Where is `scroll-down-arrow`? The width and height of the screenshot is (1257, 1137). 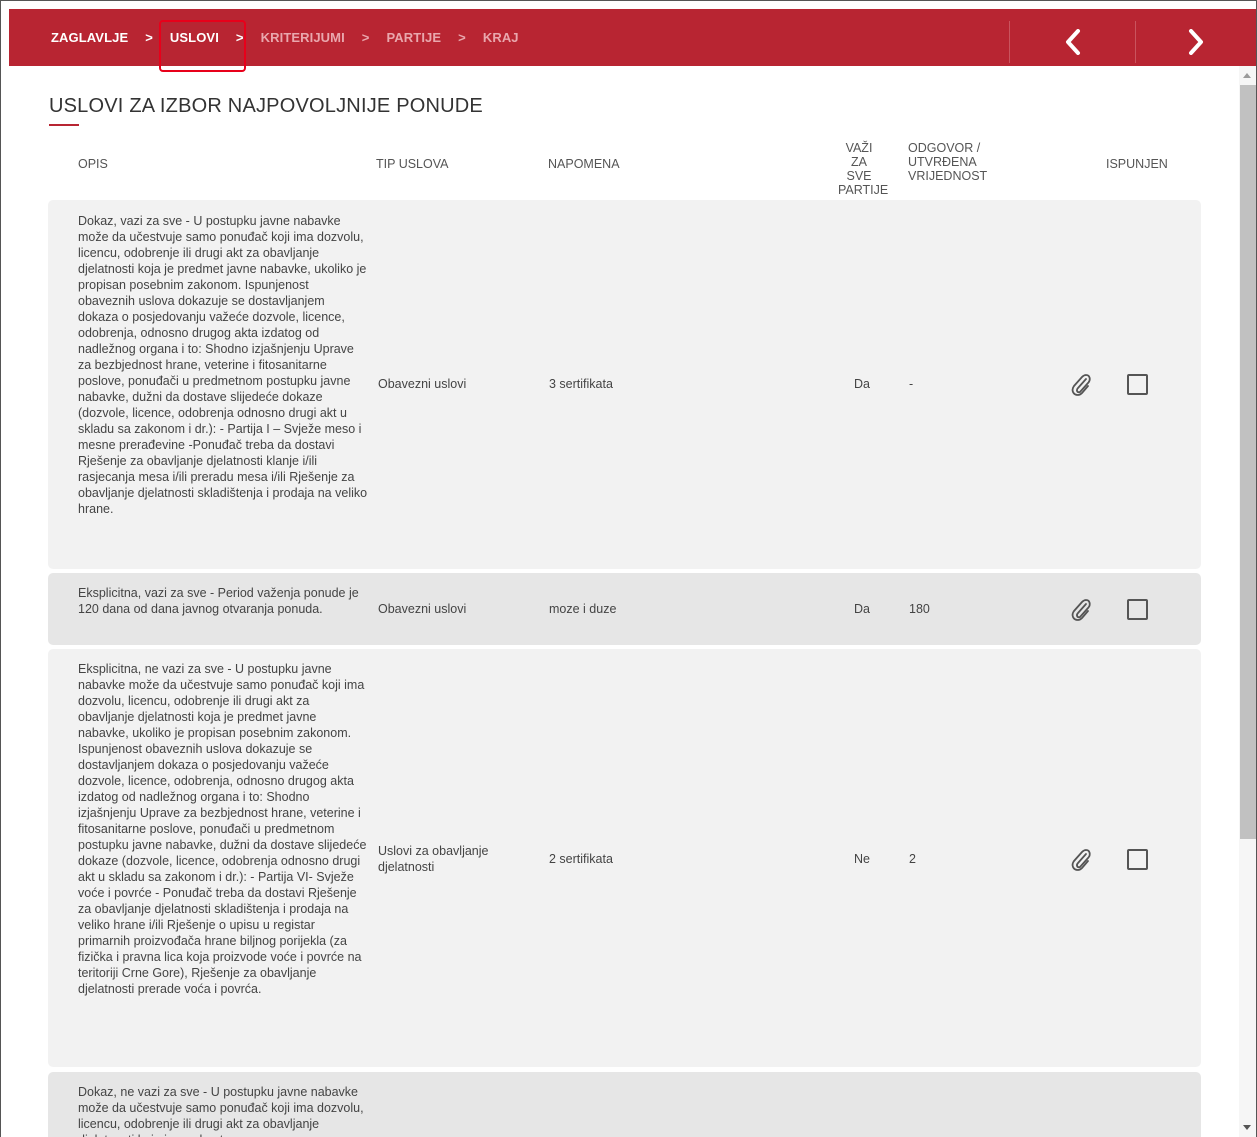 scroll-down-arrow is located at coordinates (1247, 1127).